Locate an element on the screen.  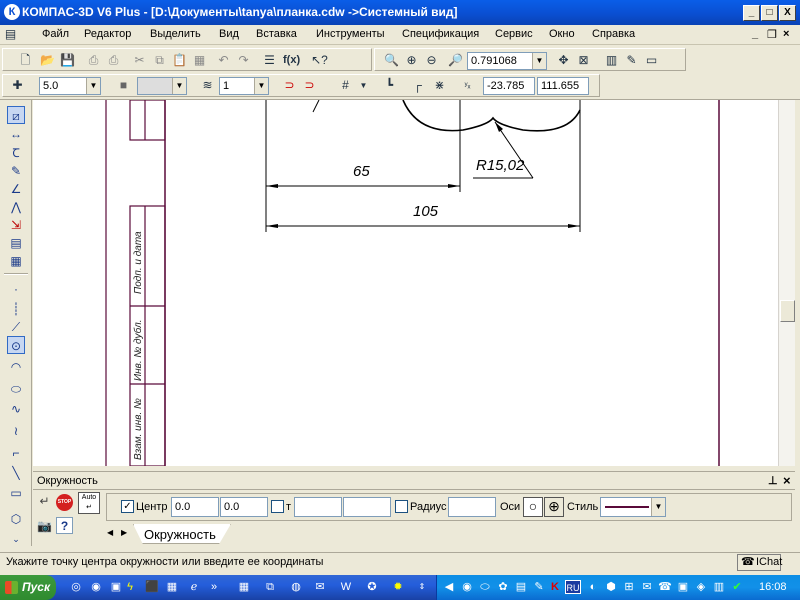
chrome-icon: ◉ is located at coordinates (96, 587).